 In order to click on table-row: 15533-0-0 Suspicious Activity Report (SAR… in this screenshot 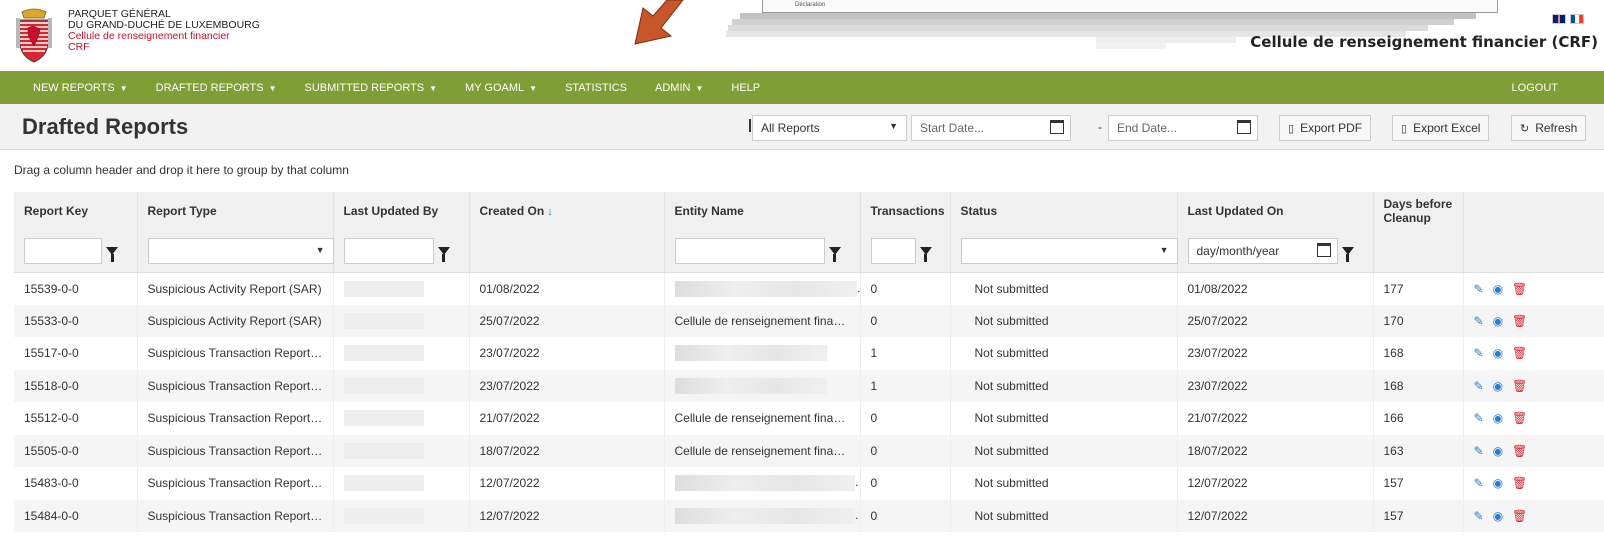, I will do `click(809, 320)`.